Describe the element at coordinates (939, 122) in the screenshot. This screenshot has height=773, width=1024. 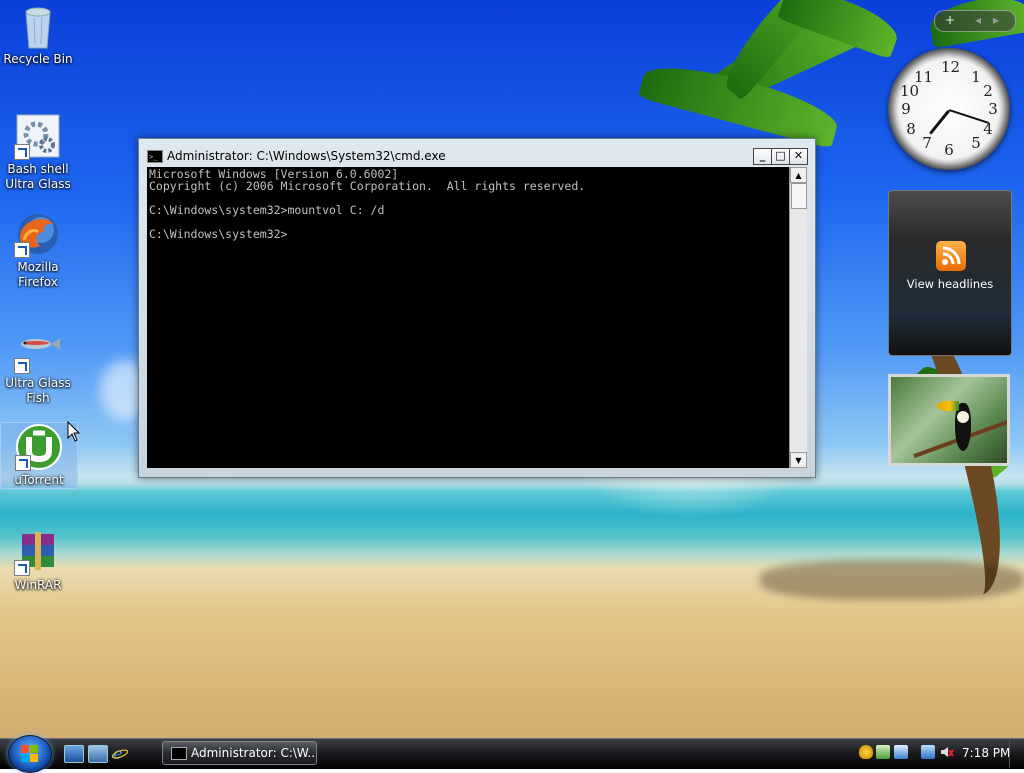
I see `clock-hour-hand` at that location.